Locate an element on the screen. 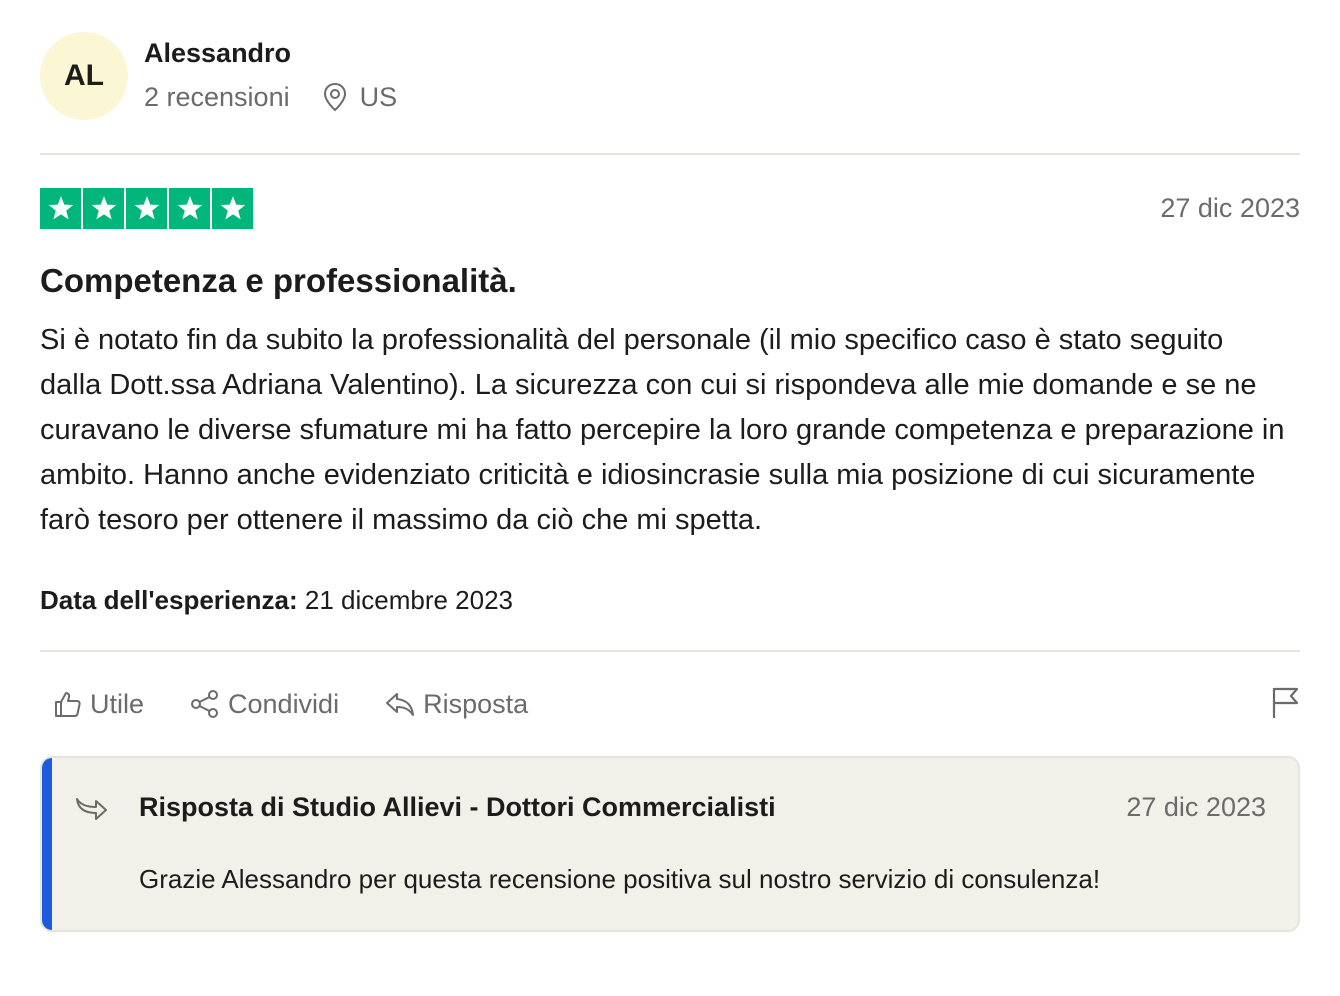 This screenshot has height=996, width=1340. location-pin-icon is located at coordinates (335, 97).